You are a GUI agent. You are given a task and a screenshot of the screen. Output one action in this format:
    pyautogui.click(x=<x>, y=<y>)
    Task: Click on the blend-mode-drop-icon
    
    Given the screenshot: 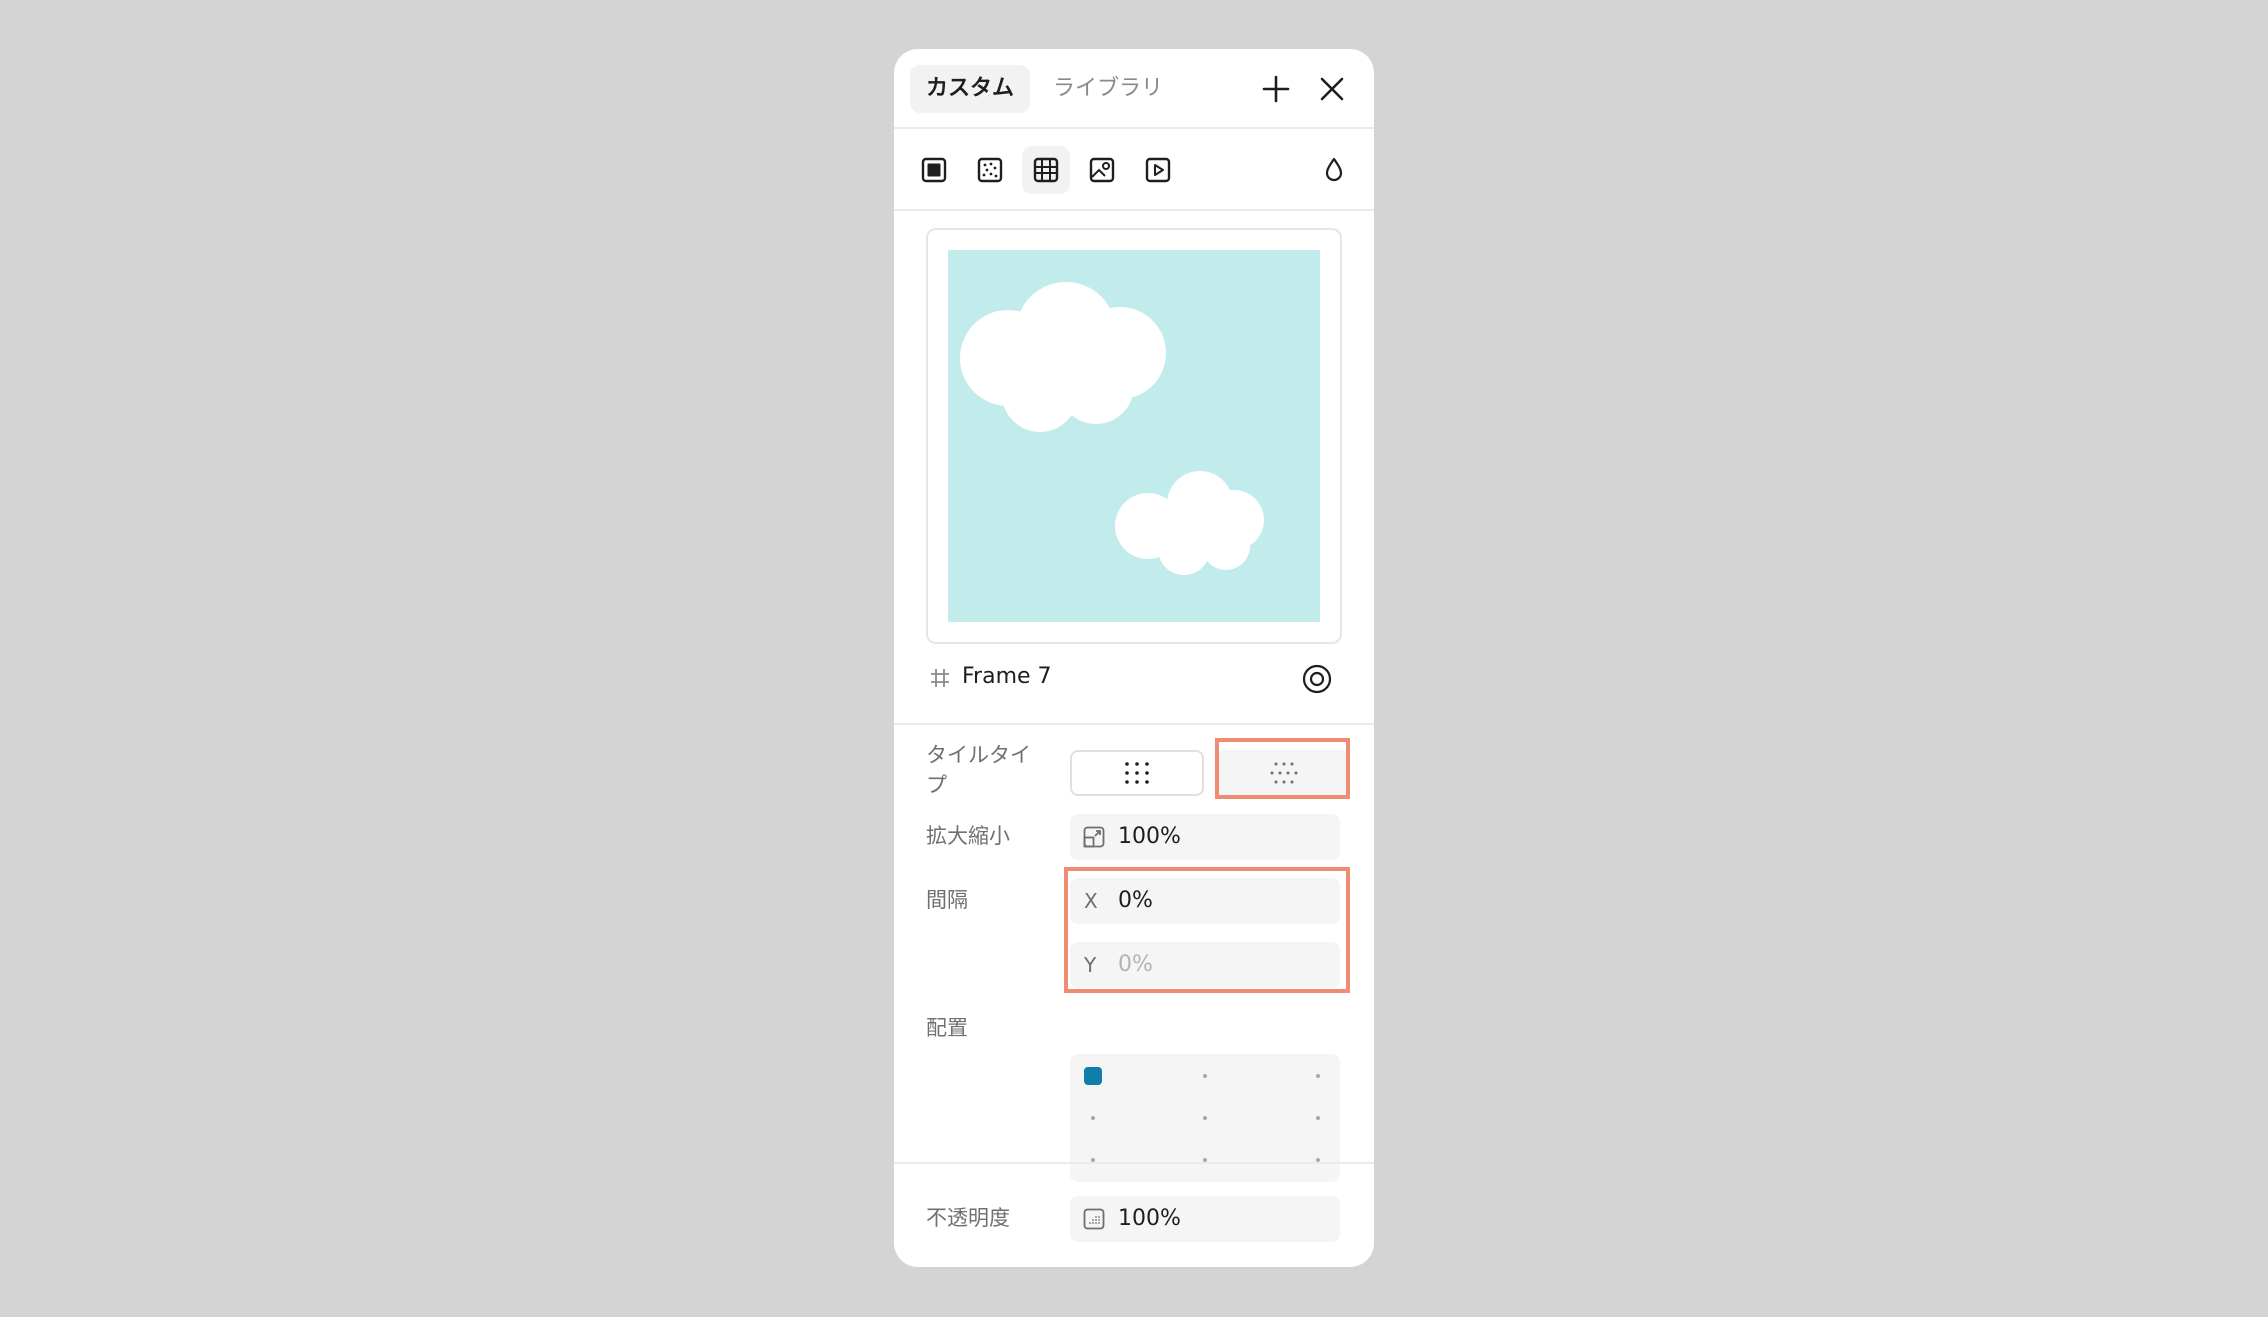 What is the action you would take?
    pyautogui.click(x=1334, y=169)
    